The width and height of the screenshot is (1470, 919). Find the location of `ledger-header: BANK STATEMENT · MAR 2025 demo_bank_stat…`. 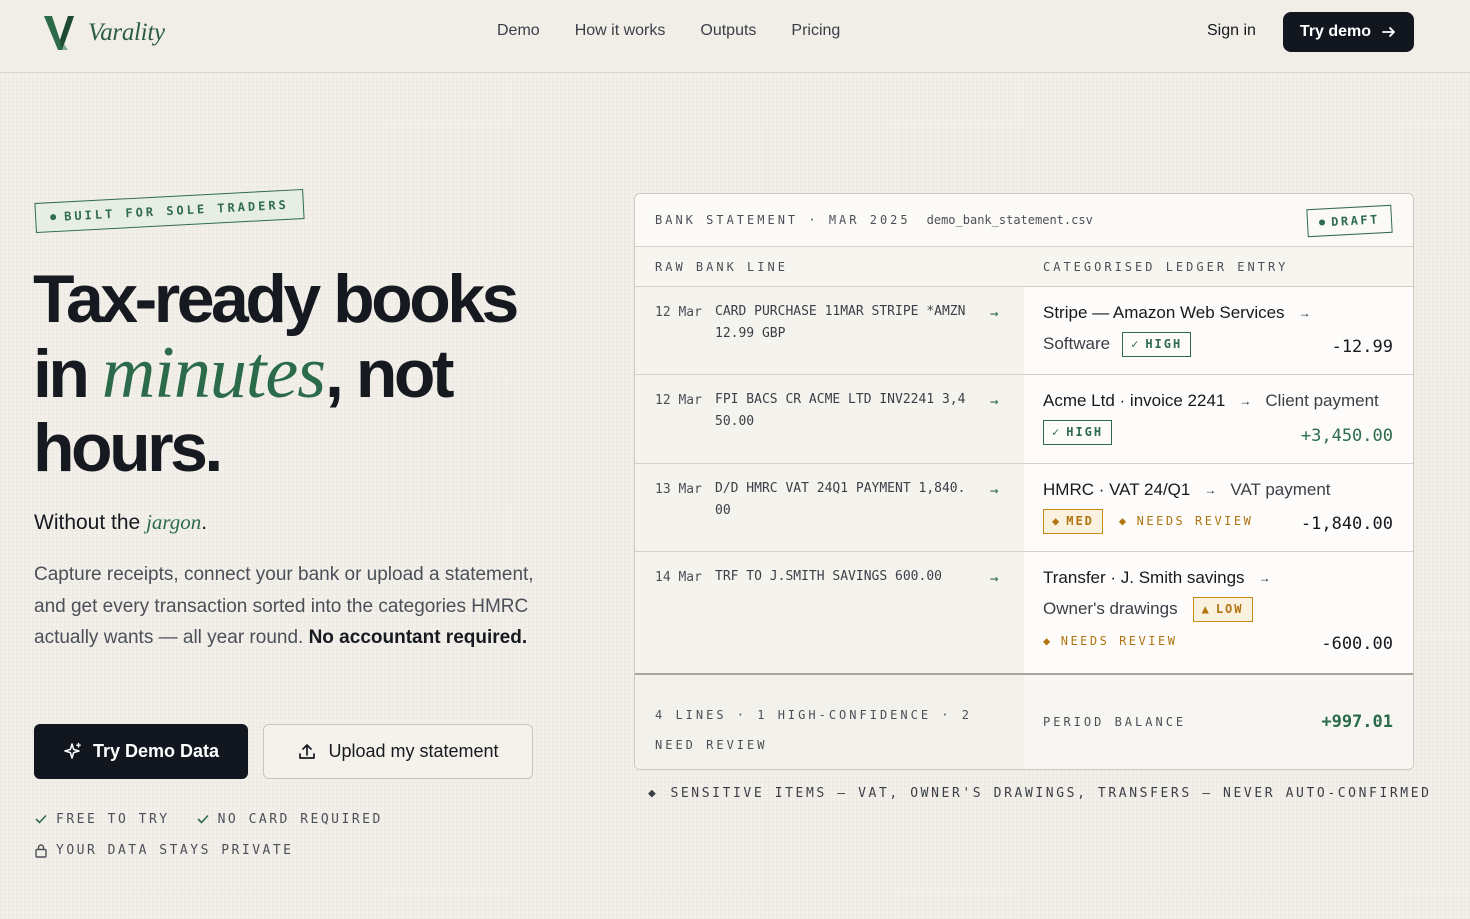

ledger-header: BANK STATEMENT · MAR 2025 demo_bank_stat… is located at coordinates (1024, 220).